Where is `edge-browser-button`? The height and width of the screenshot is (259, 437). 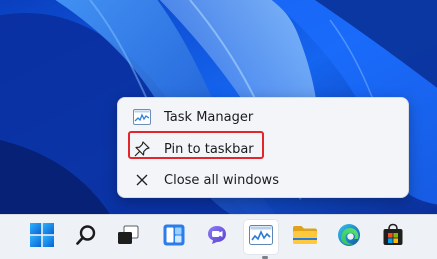
edge-browser-button is located at coordinates (349, 237).